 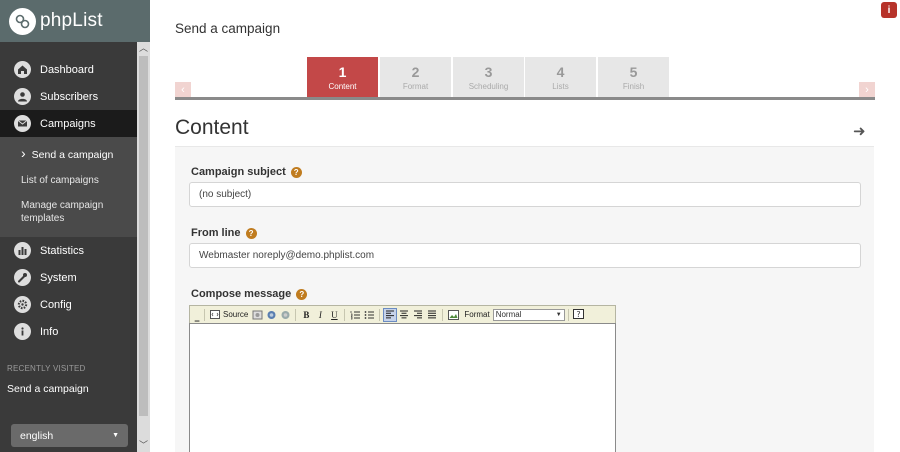 I want to click on logo: phpList, so click(x=75, y=21).